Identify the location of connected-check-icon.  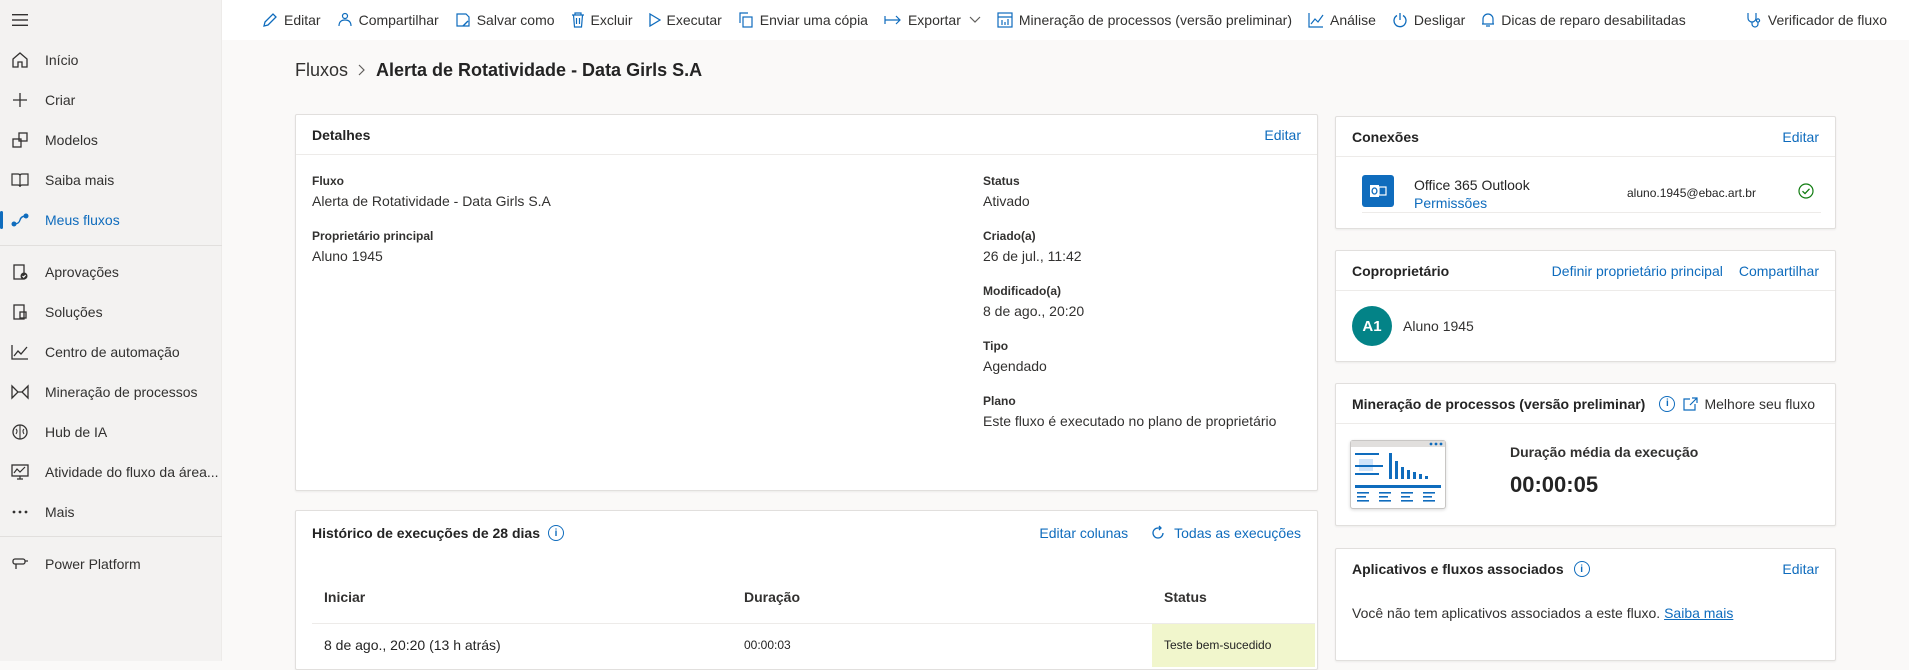
(1806, 193).